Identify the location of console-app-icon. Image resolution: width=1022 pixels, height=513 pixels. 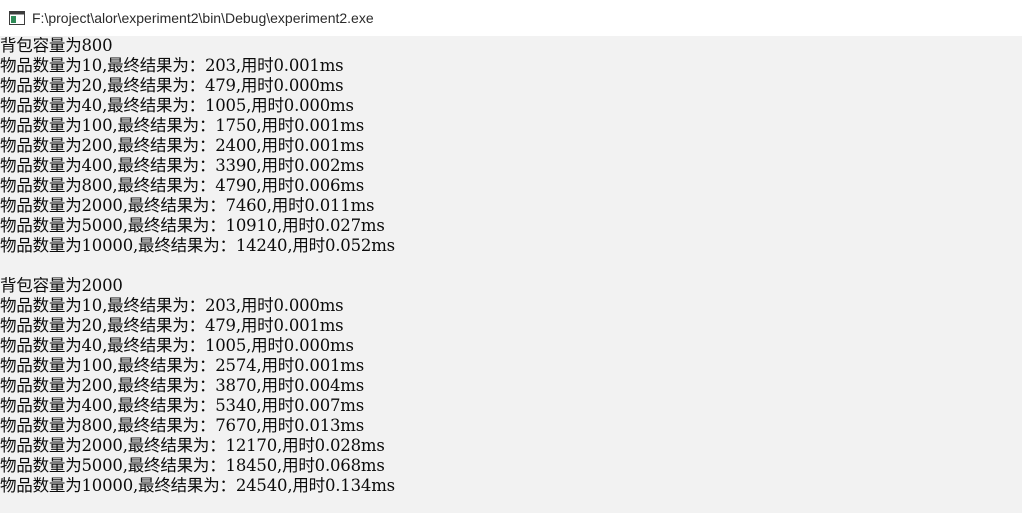
(17, 18).